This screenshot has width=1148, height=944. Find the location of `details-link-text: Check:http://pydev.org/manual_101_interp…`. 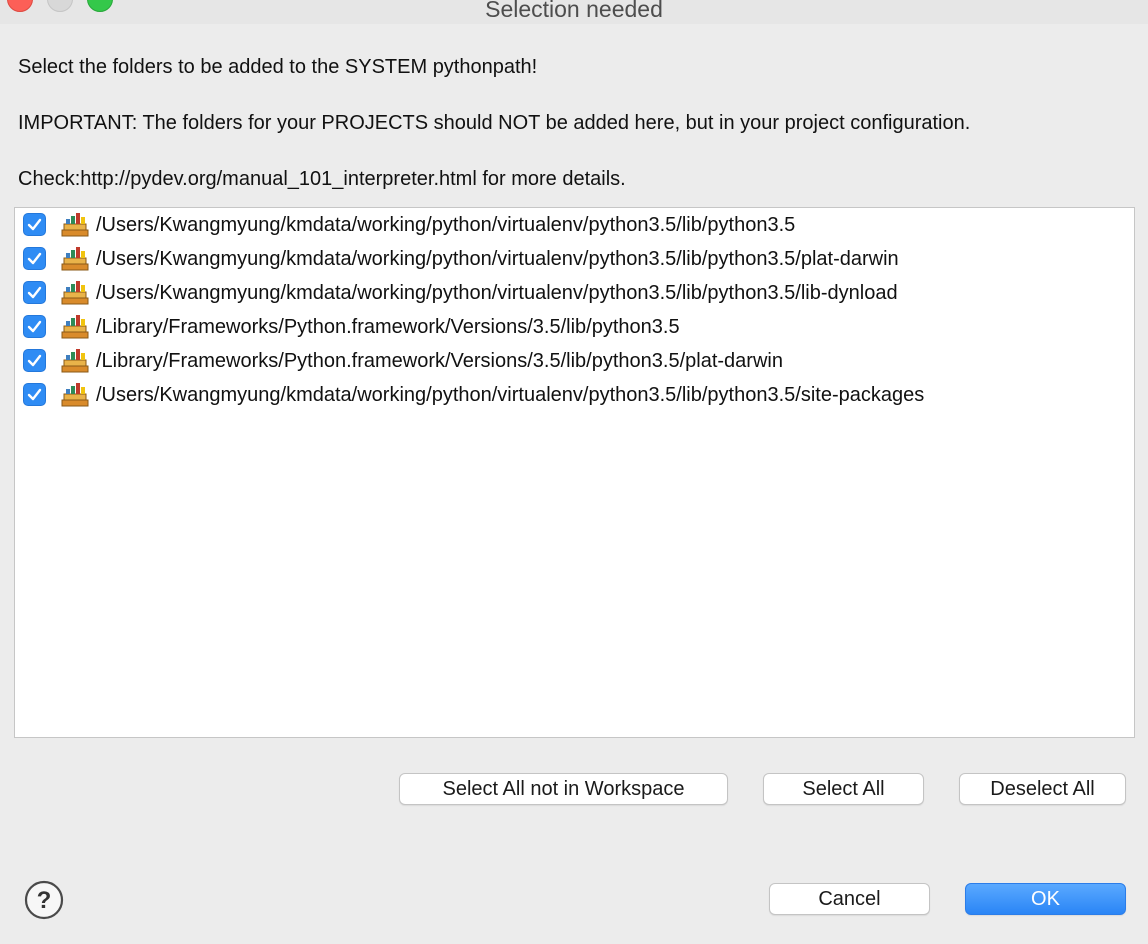

details-link-text: Check:http://pydev.org/manual_101_interp… is located at coordinates (322, 179).